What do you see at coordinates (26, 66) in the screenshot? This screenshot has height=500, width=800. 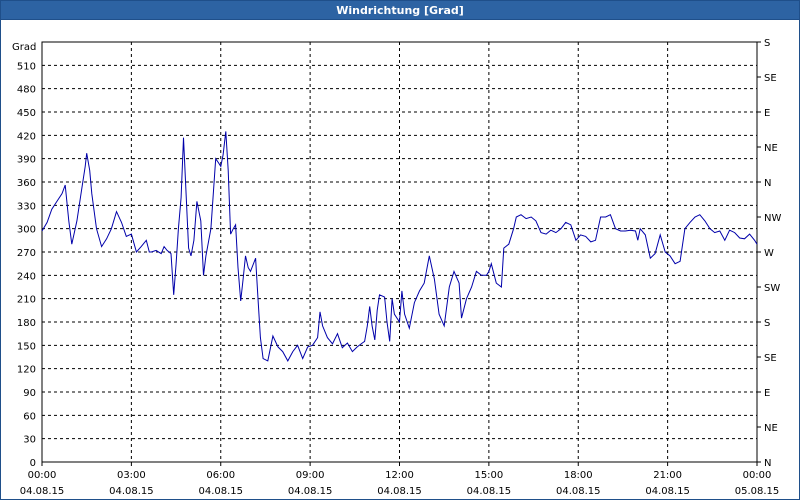 I see `y-tick-label: 510` at bounding box center [26, 66].